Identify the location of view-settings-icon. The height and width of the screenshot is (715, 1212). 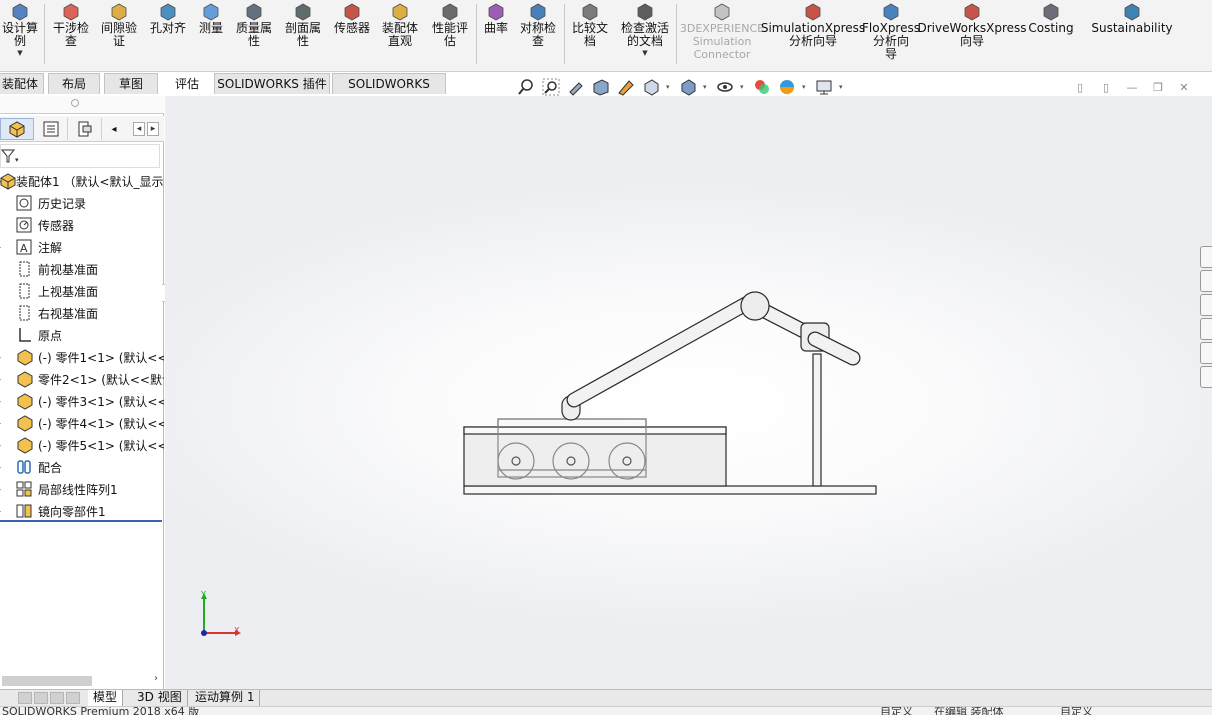
(824, 87).